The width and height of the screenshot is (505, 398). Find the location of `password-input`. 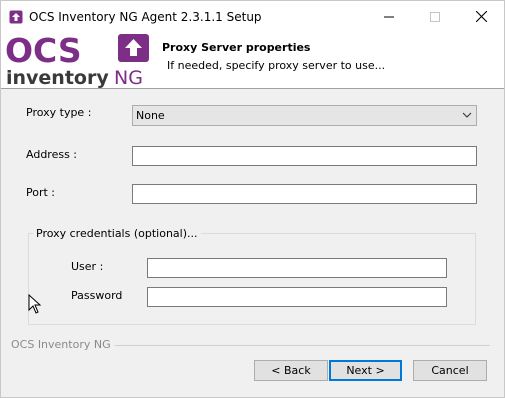

password-input is located at coordinates (297, 297).